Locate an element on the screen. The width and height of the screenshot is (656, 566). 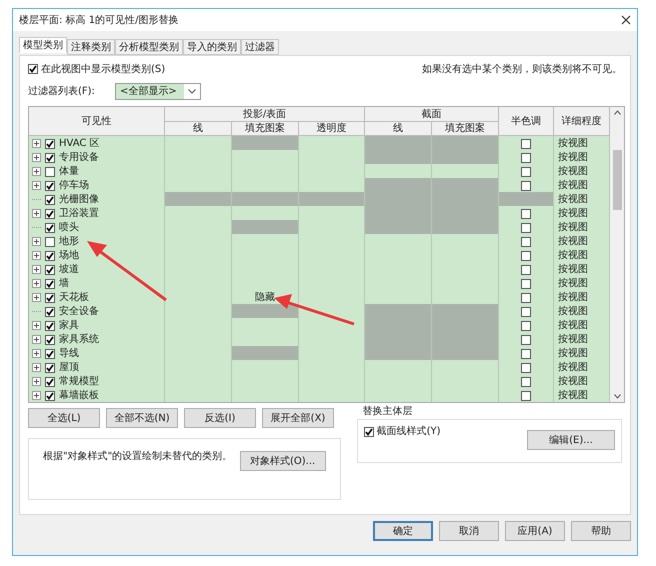
dialog-button: 帮助 is located at coordinates (601, 531).